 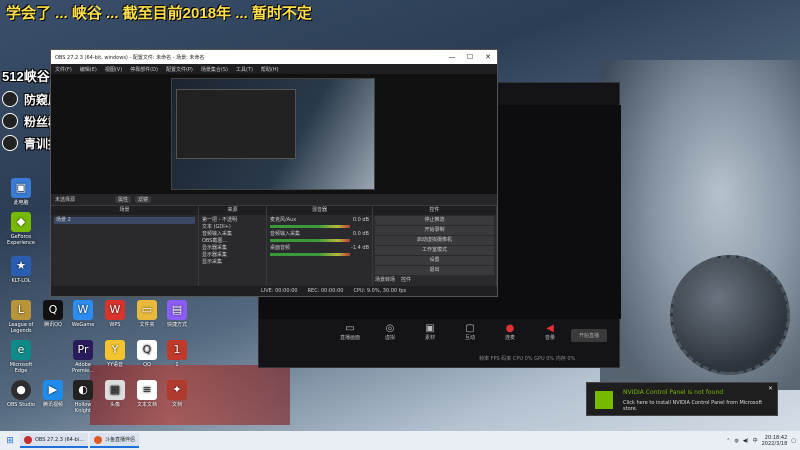 I want to click on desktop-icon-avatar-file: ▦ 头像, so click(x=115, y=394).